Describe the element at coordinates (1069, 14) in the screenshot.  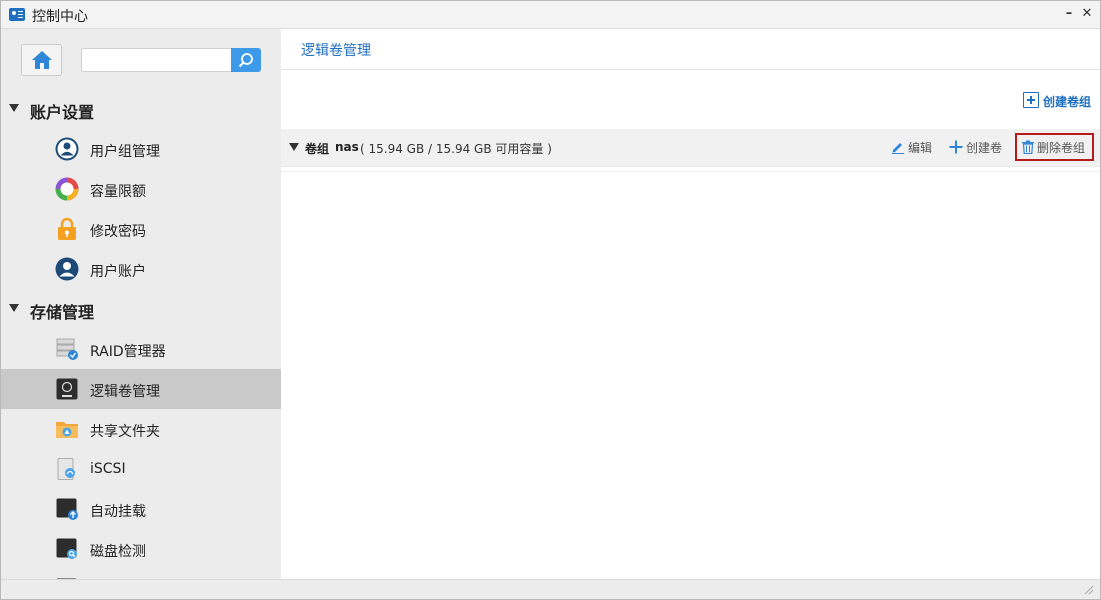
I see `minimize-button: –` at that location.